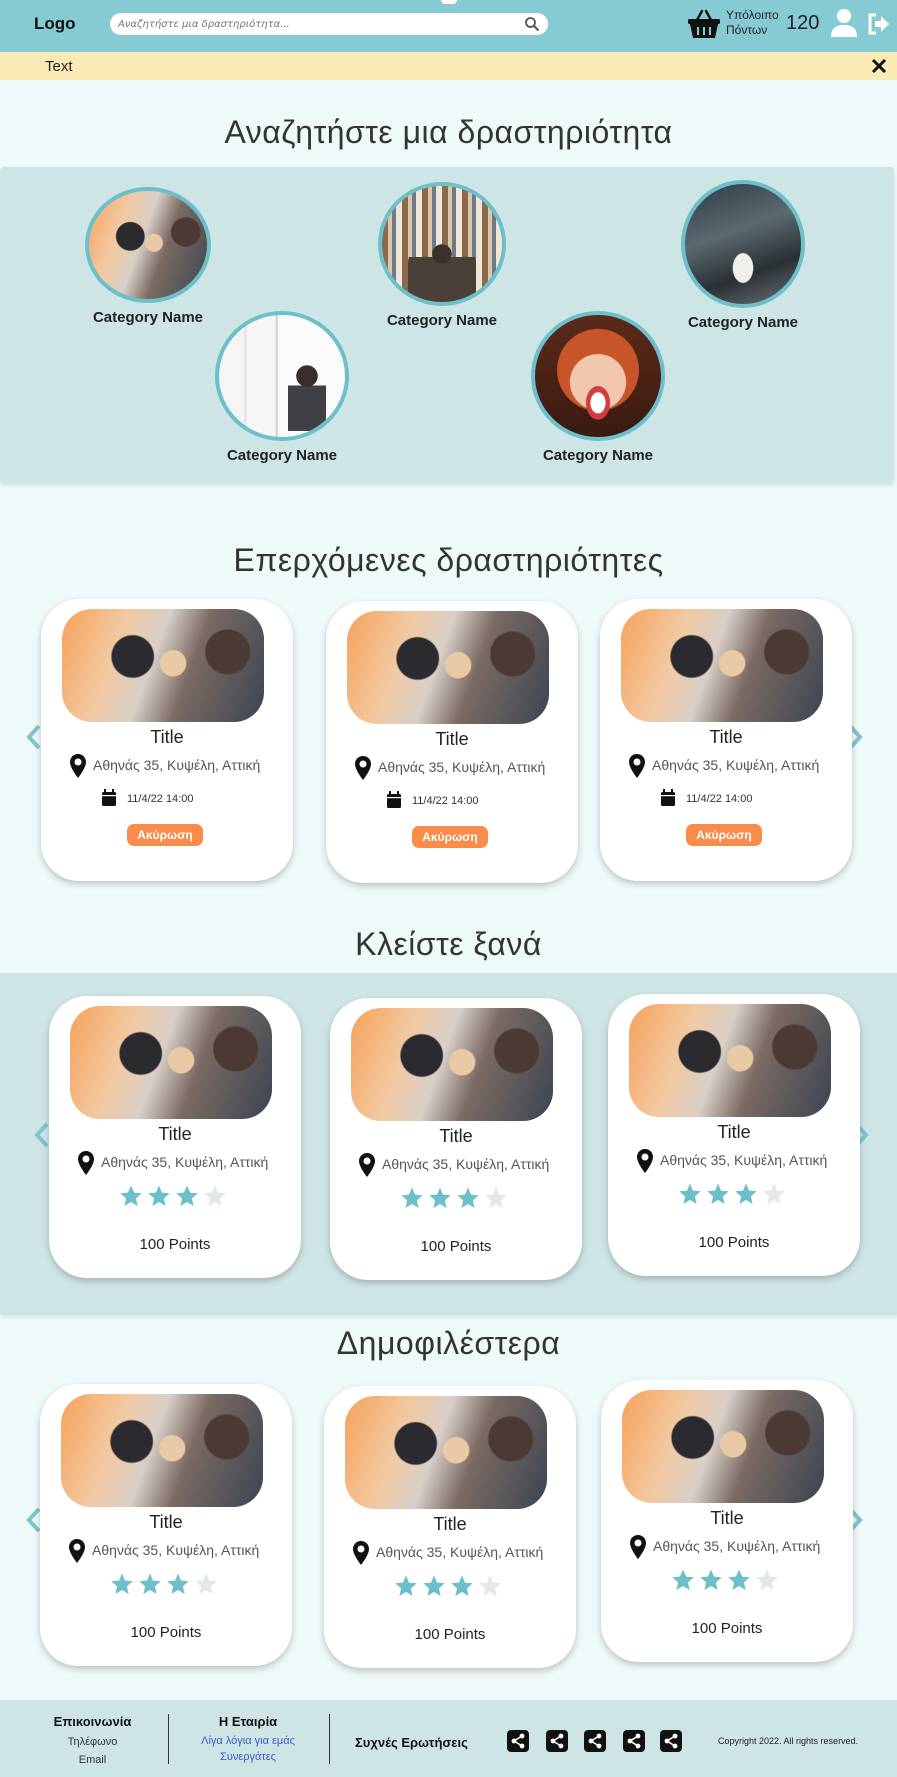 This screenshot has height=1777, width=897. I want to click on footer-contact: Επικοινωνία Τηλέφωνο Email, so click(92, 1741).